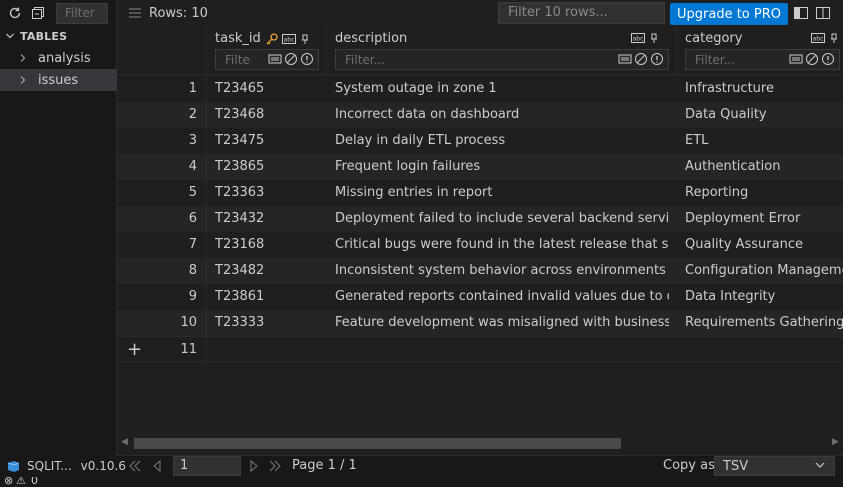  Describe the element at coordinates (188, 349) in the screenshot. I see `row-number: 11` at that location.